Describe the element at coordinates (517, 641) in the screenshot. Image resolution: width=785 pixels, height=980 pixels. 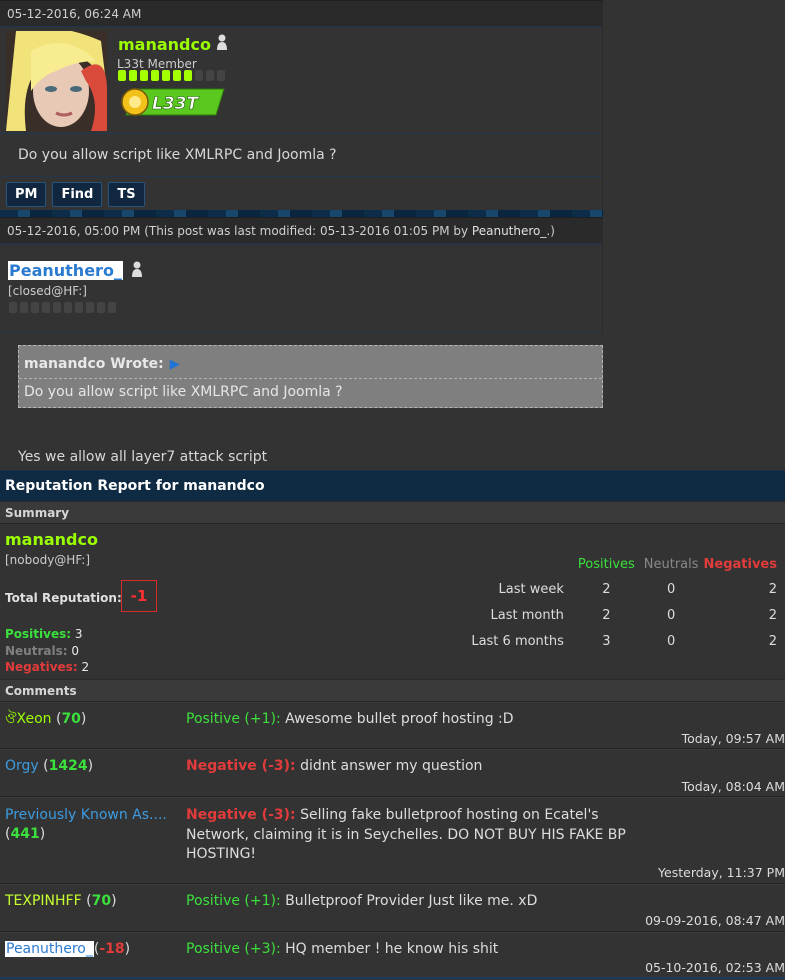
I see `stats-period: Last 6 months` at that location.